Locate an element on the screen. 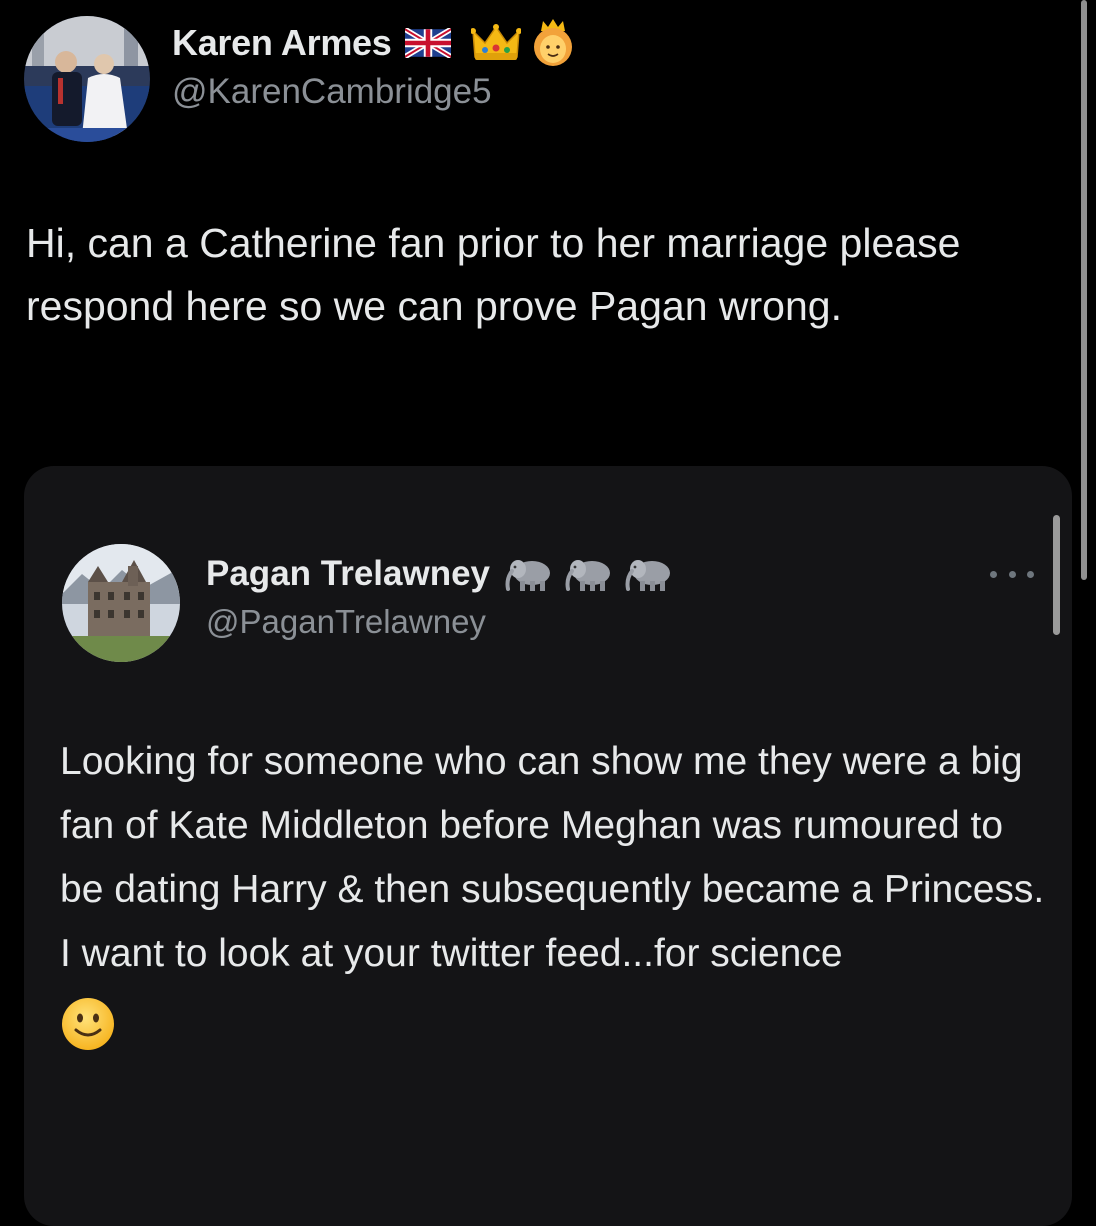 This screenshot has height=1226, width=1096. quoted-author-handle: @PaganTrelawney is located at coordinates (440, 622).